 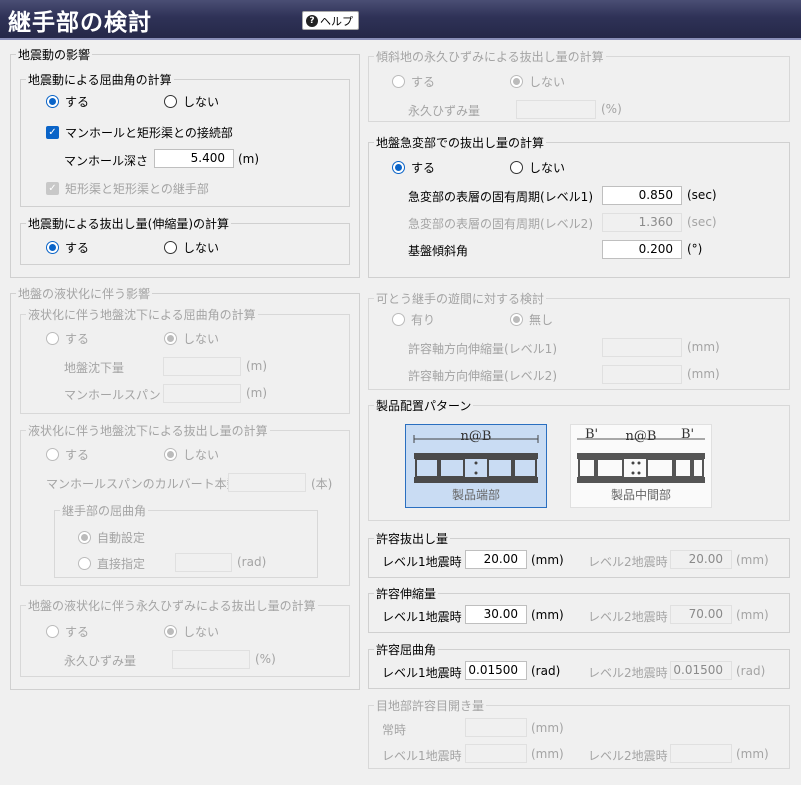 I want to click on period1-label: 急変部の表層の固有周期(レベル1), so click(x=500, y=197).